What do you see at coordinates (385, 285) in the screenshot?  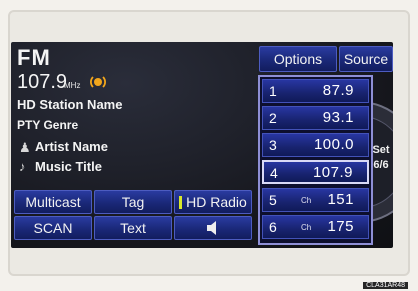 I see `image-code: CLA31AR48` at bounding box center [385, 285].